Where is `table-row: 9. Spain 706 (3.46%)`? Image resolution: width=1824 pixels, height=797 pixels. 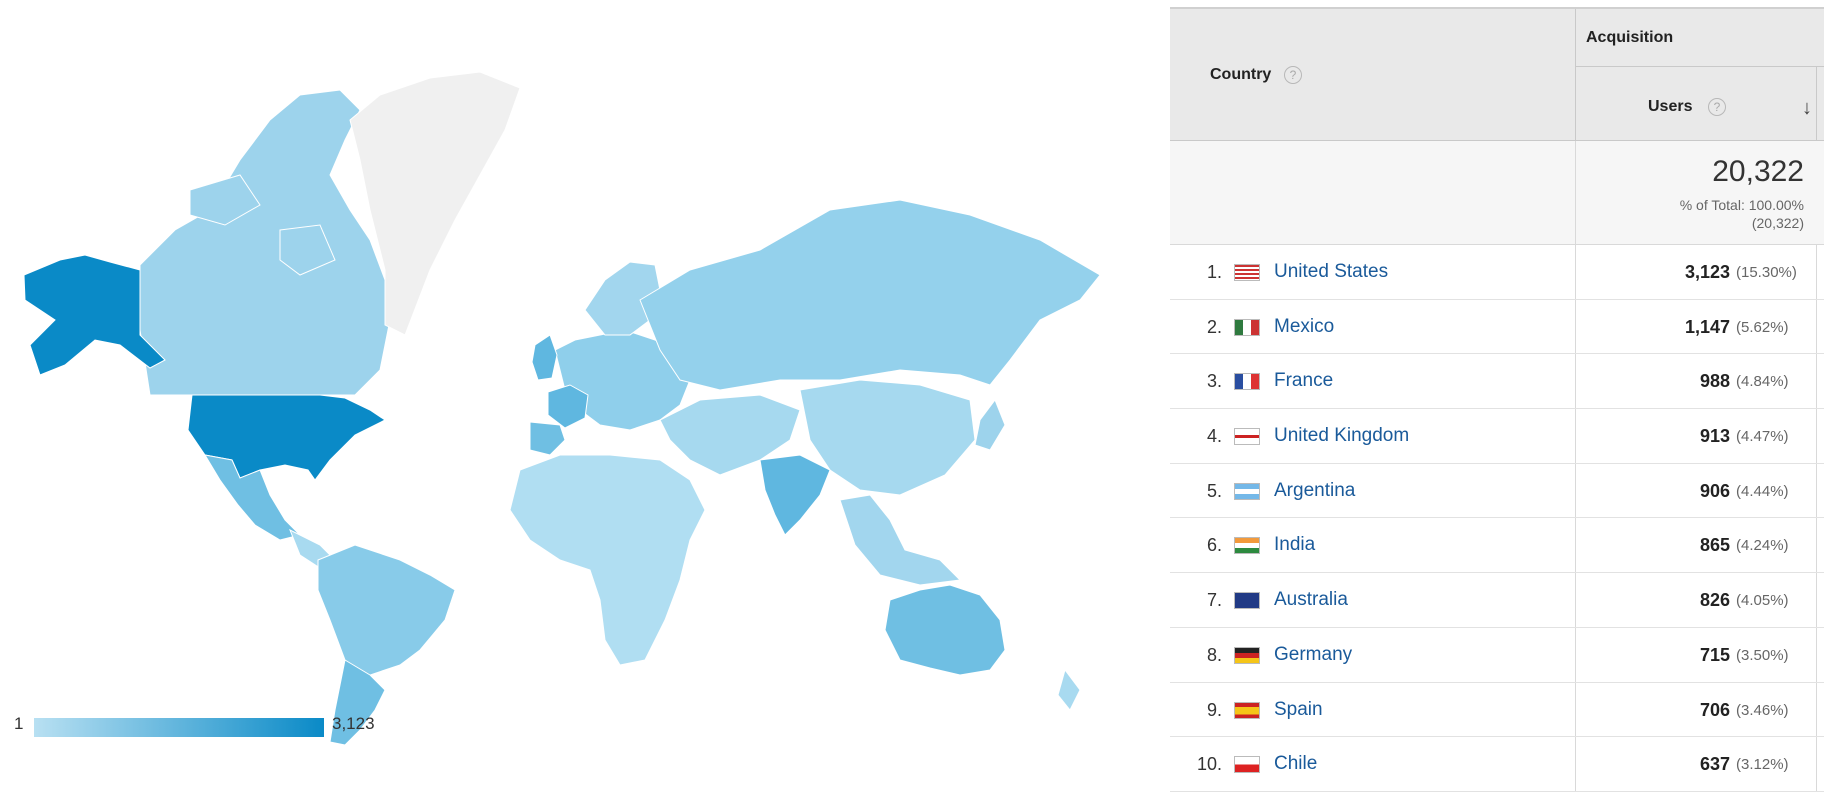
table-row: 9. Spain 706 (3.46%) is located at coordinates (1497, 710).